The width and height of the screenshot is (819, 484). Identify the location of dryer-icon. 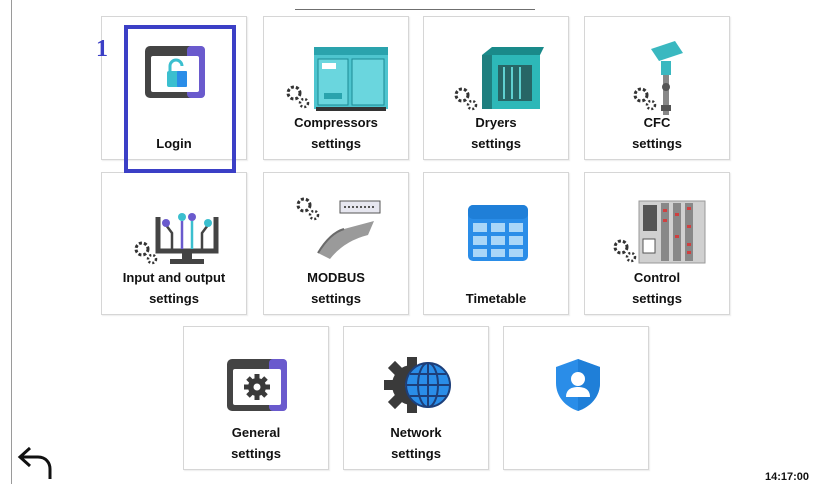
(499, 79).